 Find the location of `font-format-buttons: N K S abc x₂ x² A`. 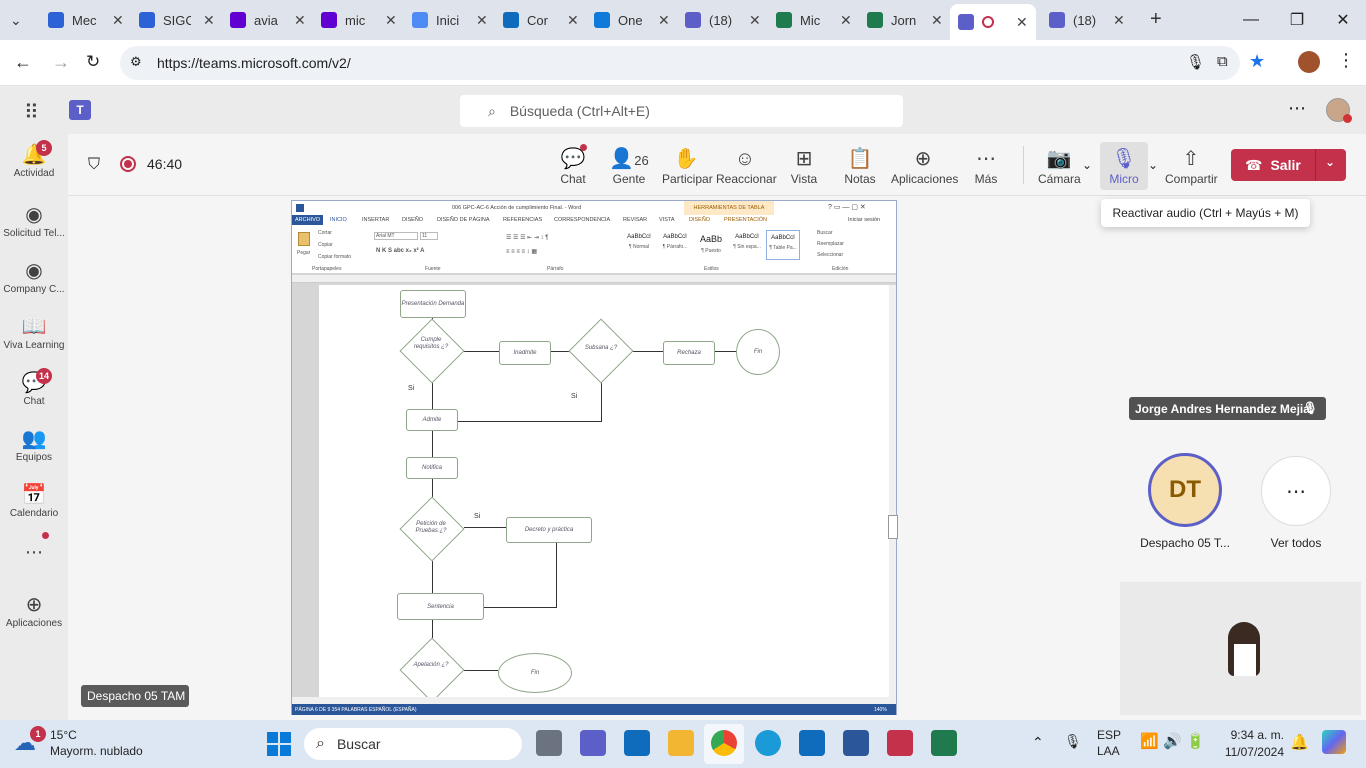

font-format-buttons: N K S abc x₂ x² A is located at coordinates (400, 251).